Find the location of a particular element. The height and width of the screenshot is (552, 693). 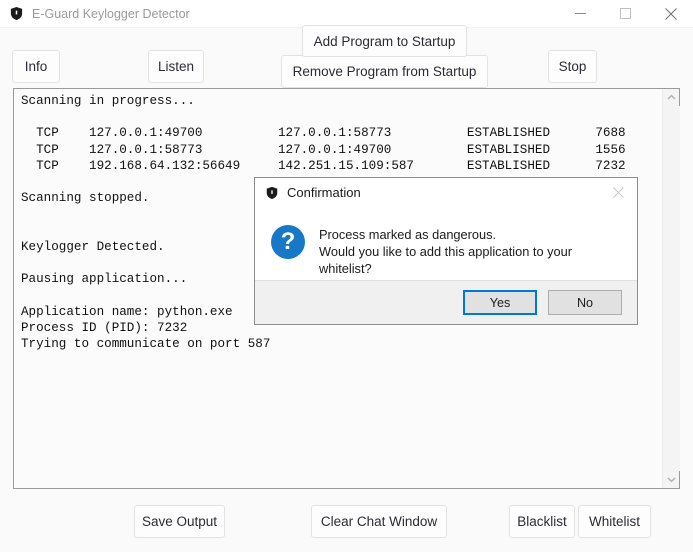

chevron-down-icon is located at coordinates (671, 479).